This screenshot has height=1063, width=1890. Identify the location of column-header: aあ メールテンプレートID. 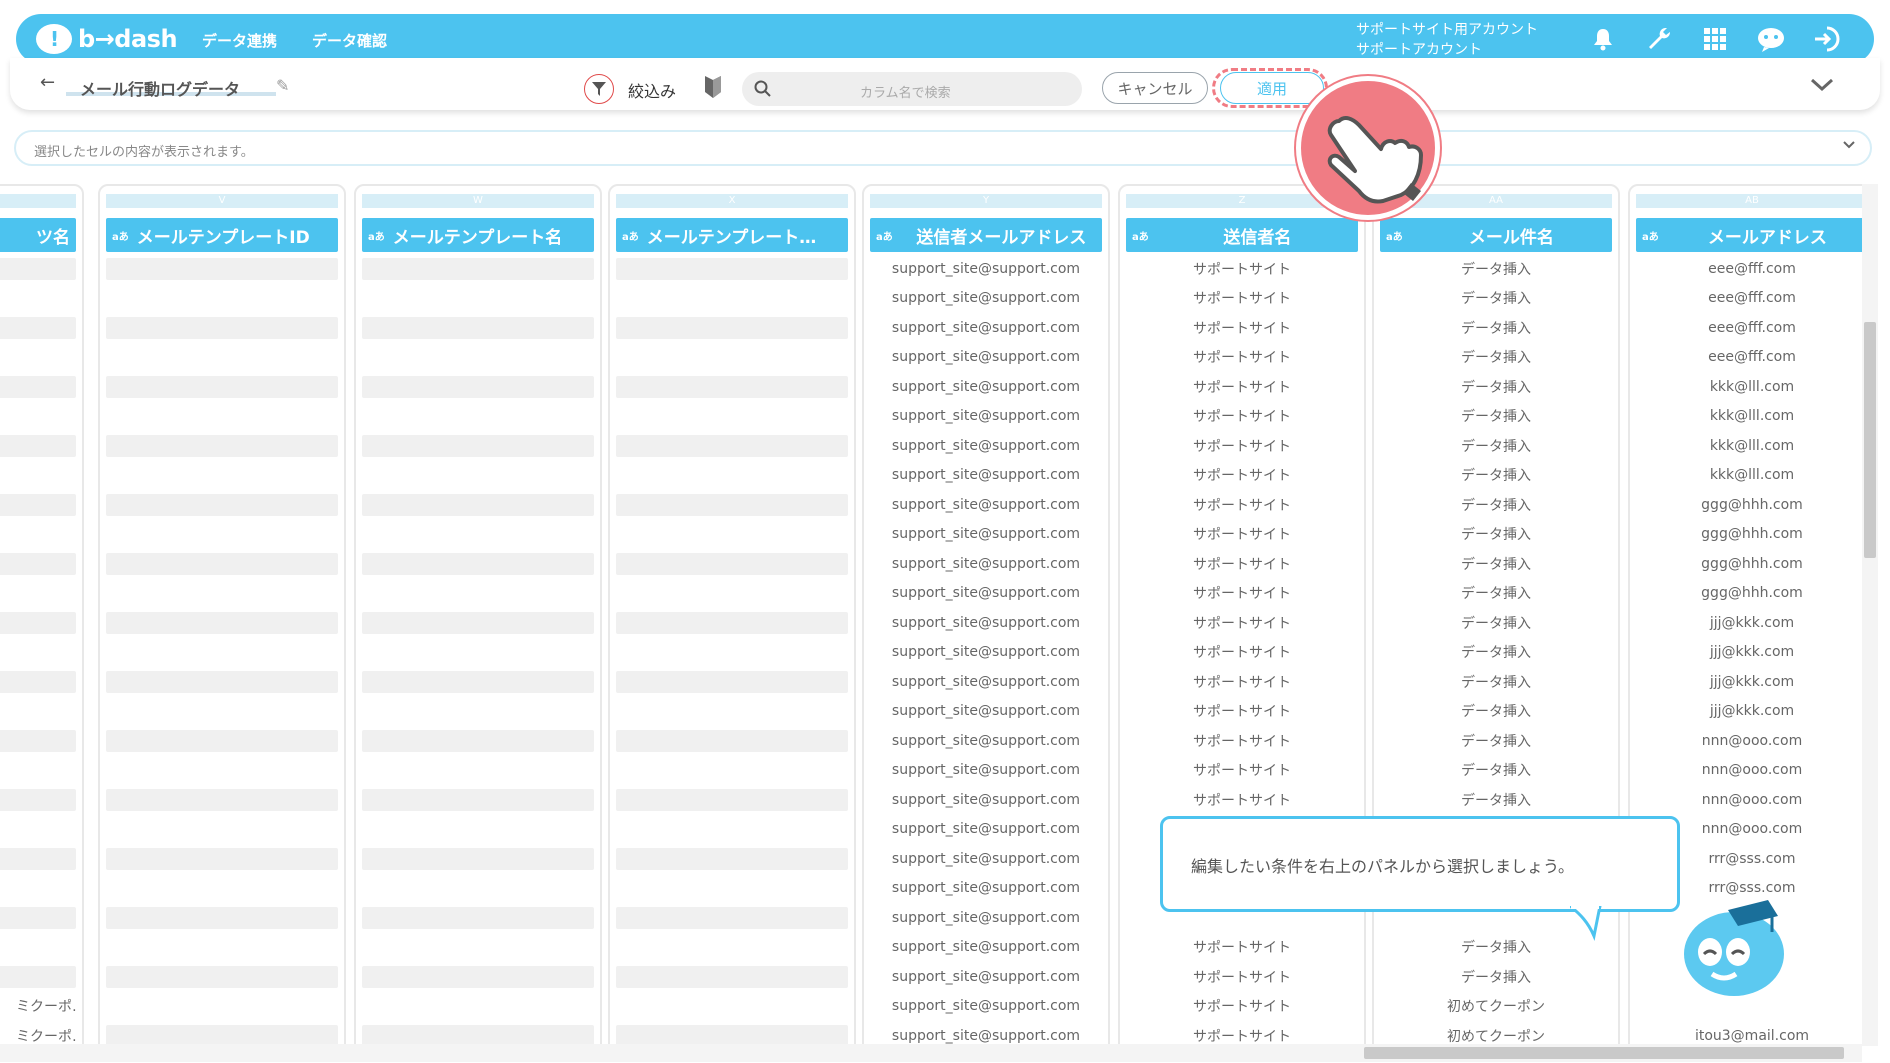
(222, 235).